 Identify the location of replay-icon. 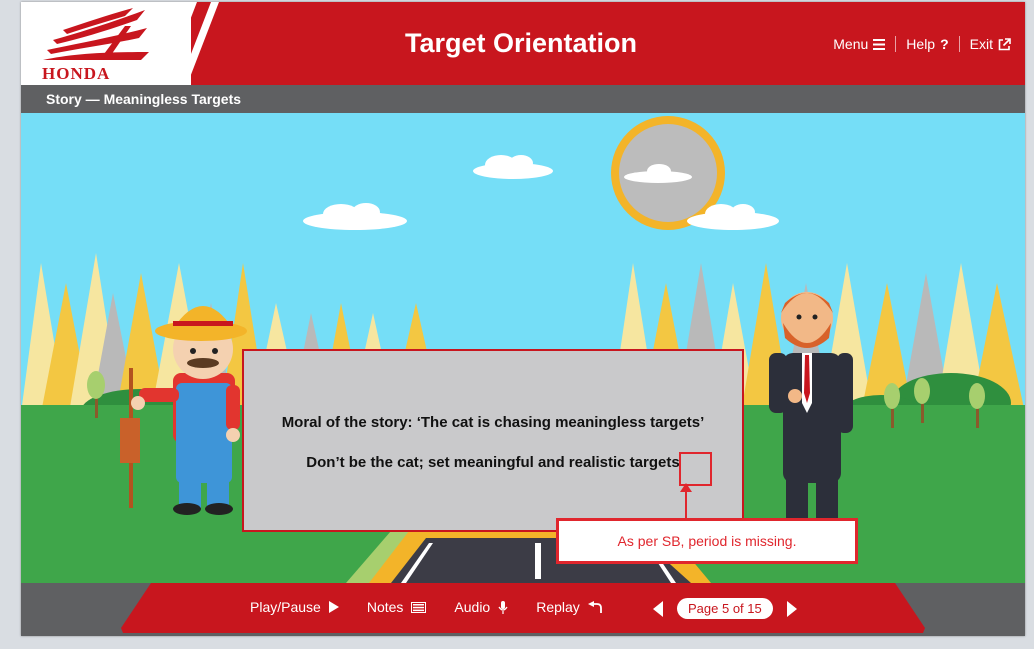
(594, 606).